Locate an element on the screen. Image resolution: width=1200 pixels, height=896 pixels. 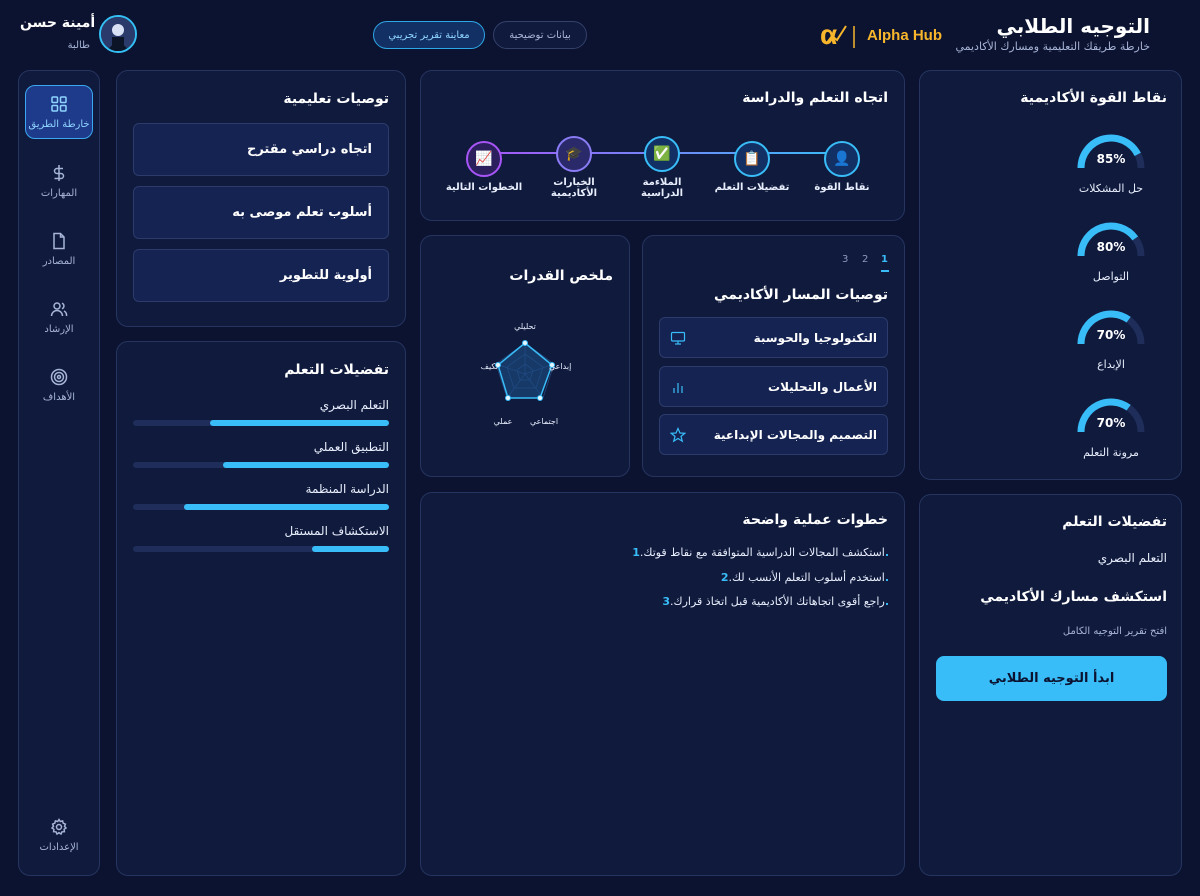
strength-gauge: 85% حل المشكلات is located at coordinates (1111, 161).